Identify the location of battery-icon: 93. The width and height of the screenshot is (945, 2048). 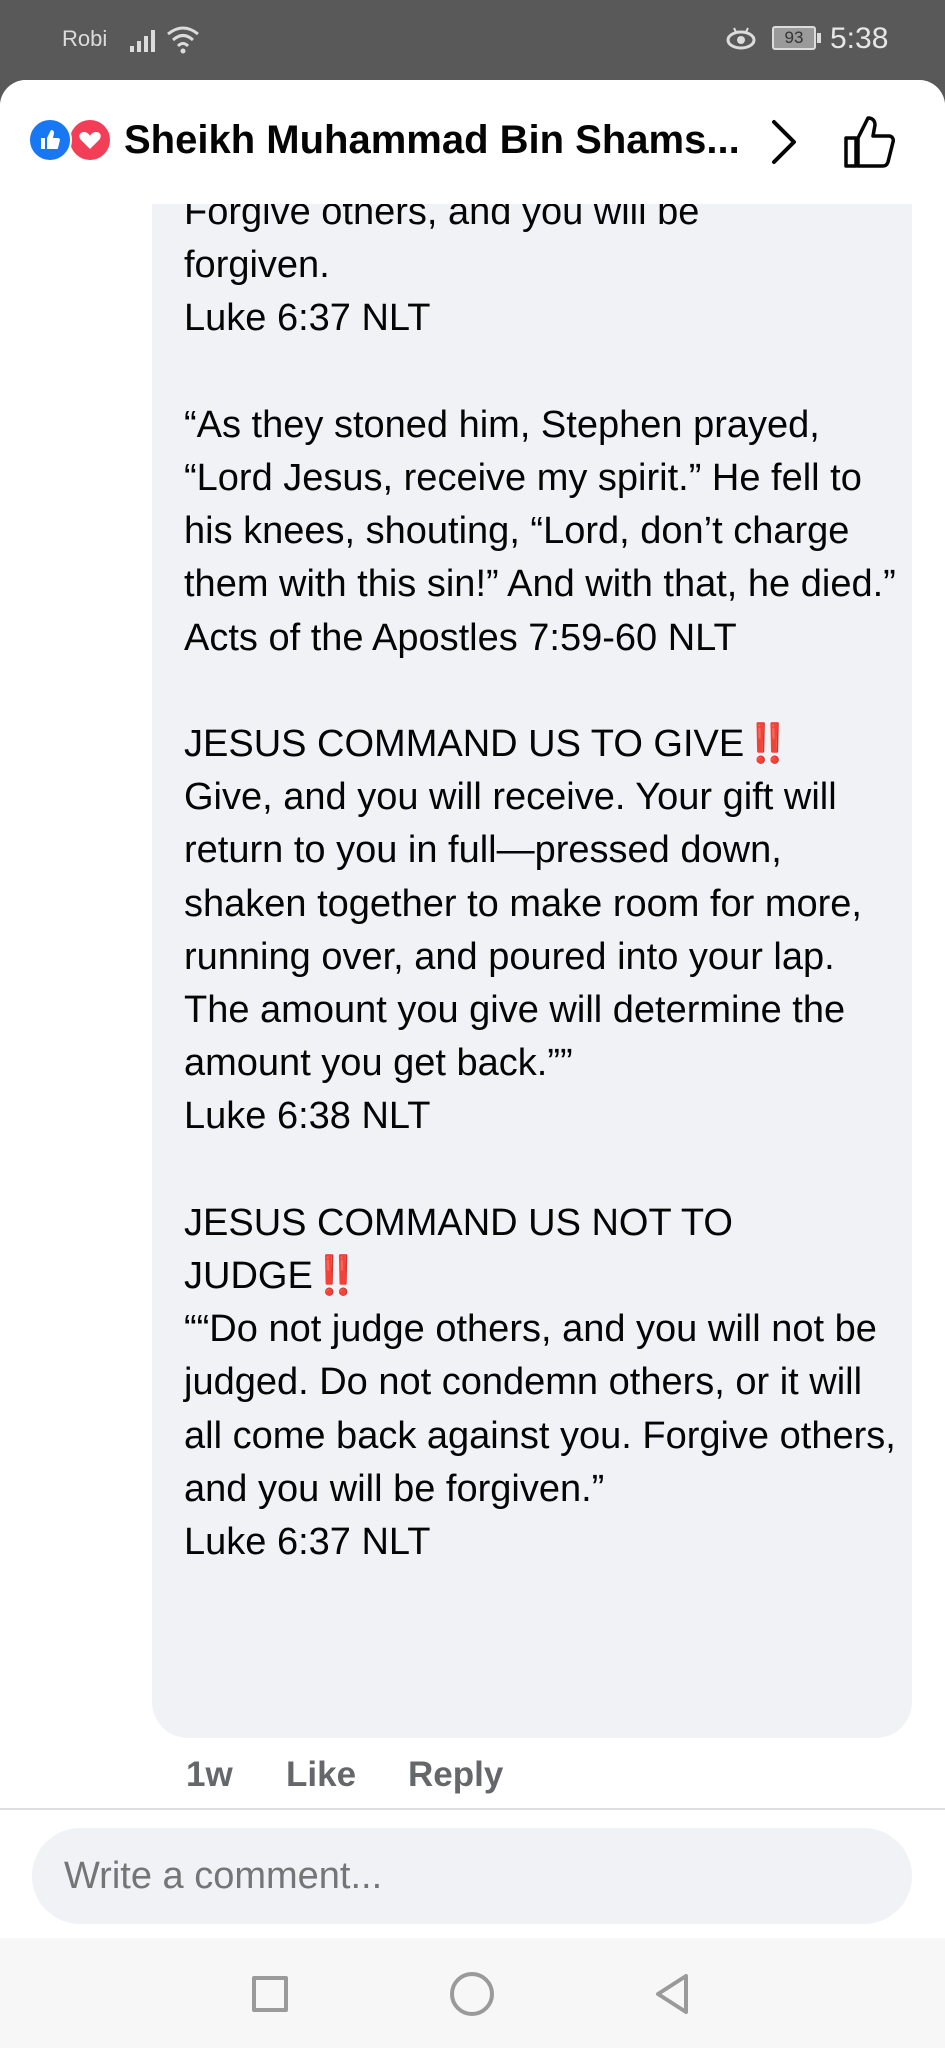
(794, 38).